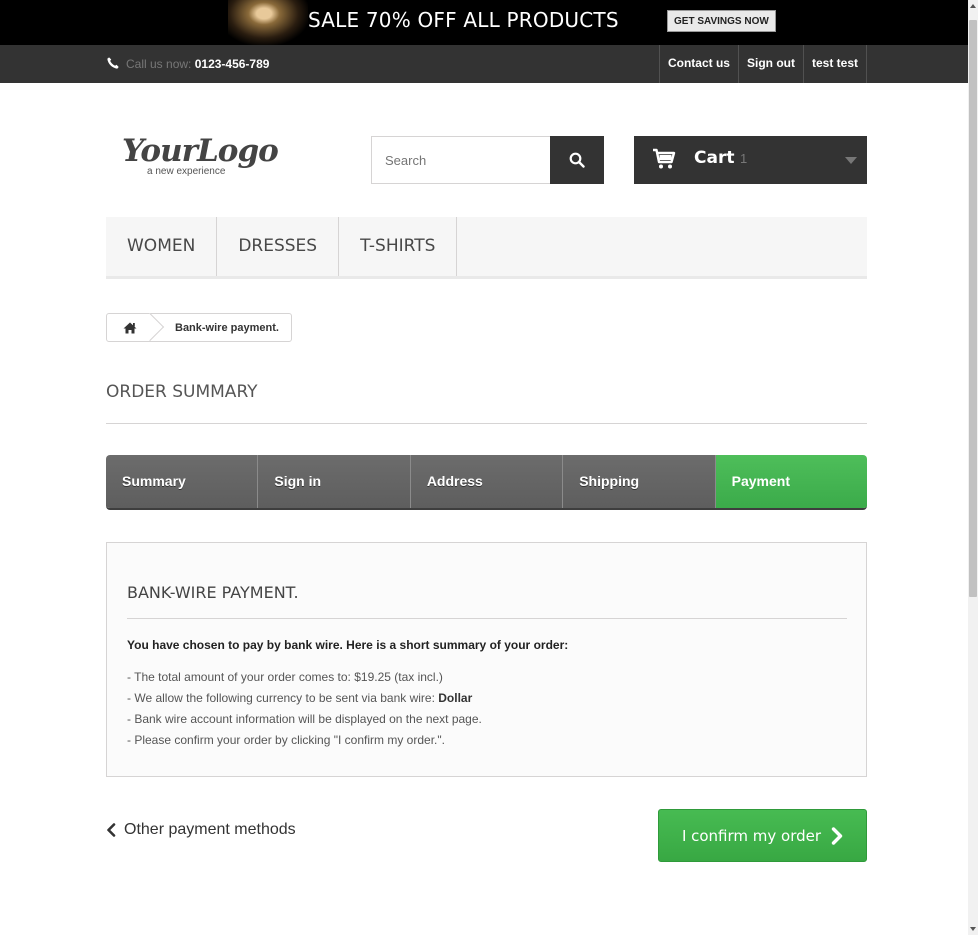  I want to click on phone-label: Call us now:, so click(159, 64).